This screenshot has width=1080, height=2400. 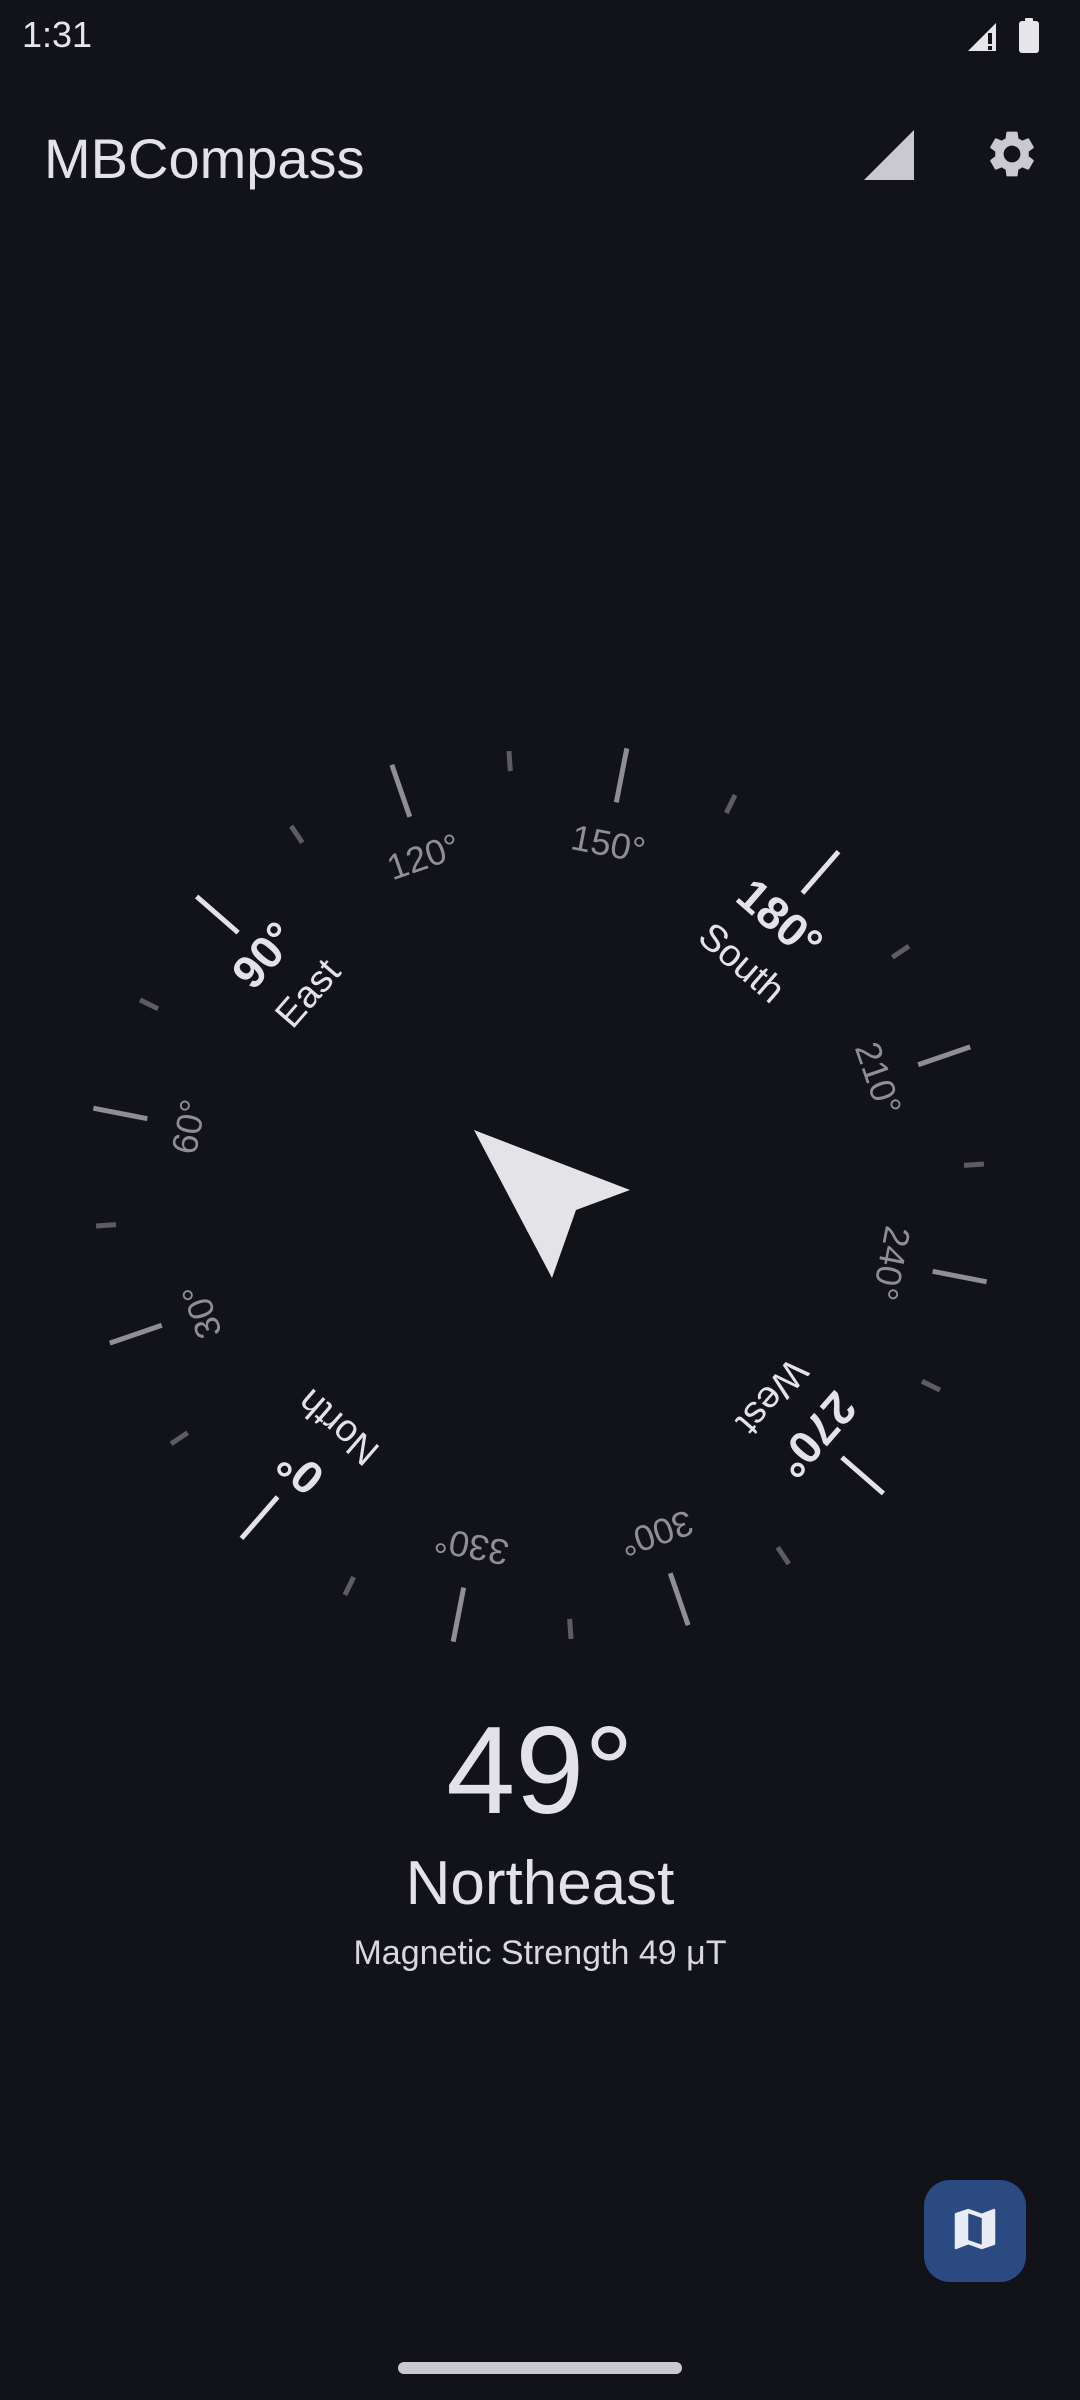 I want to click on signal-triangle-icon, so click(x=888, y=156).